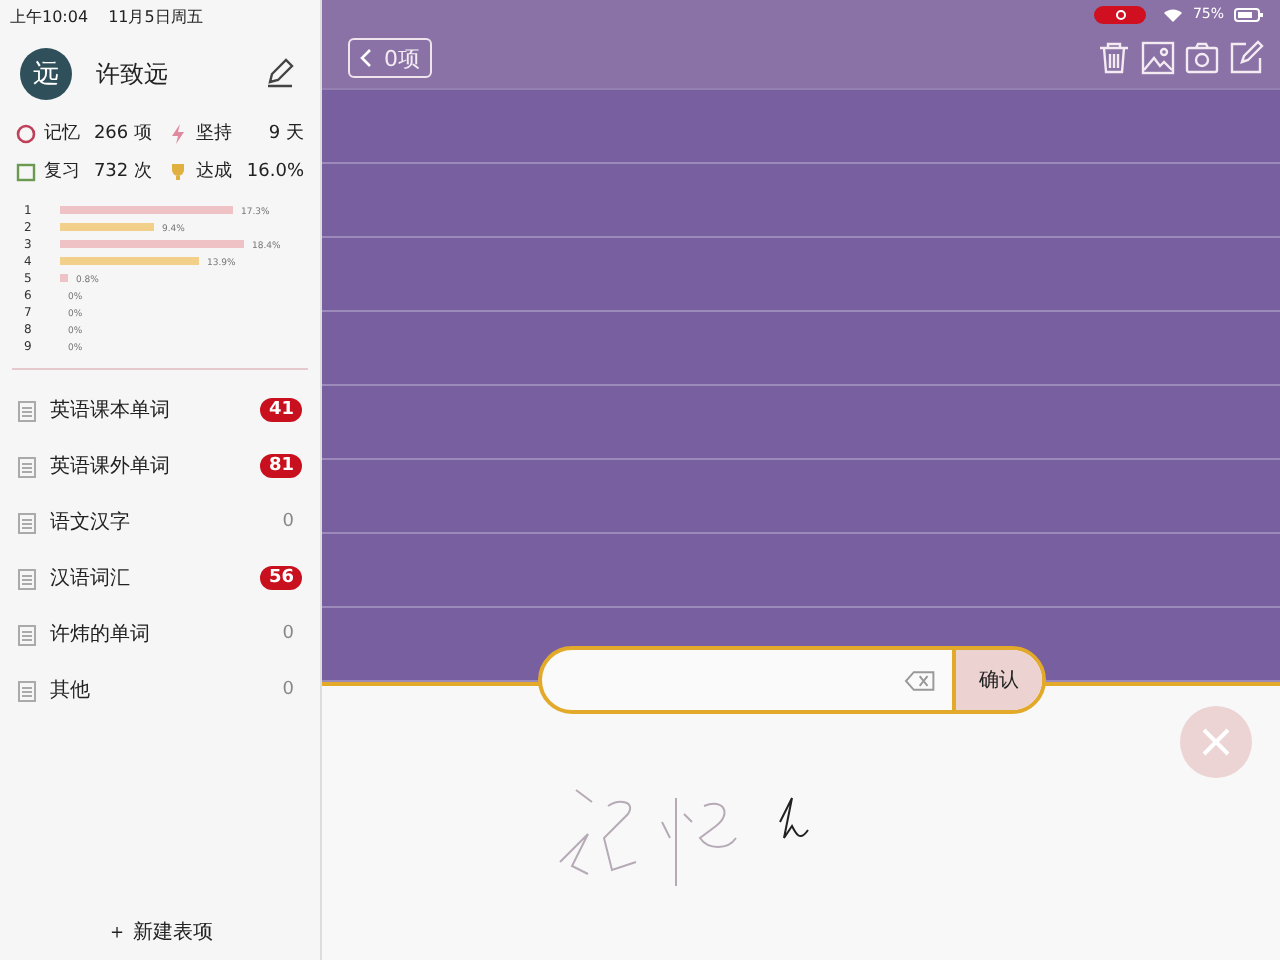 The height and width of the screenshot is (960, 1280). I want to click on confirm-button: 确认, so click(996, 680).